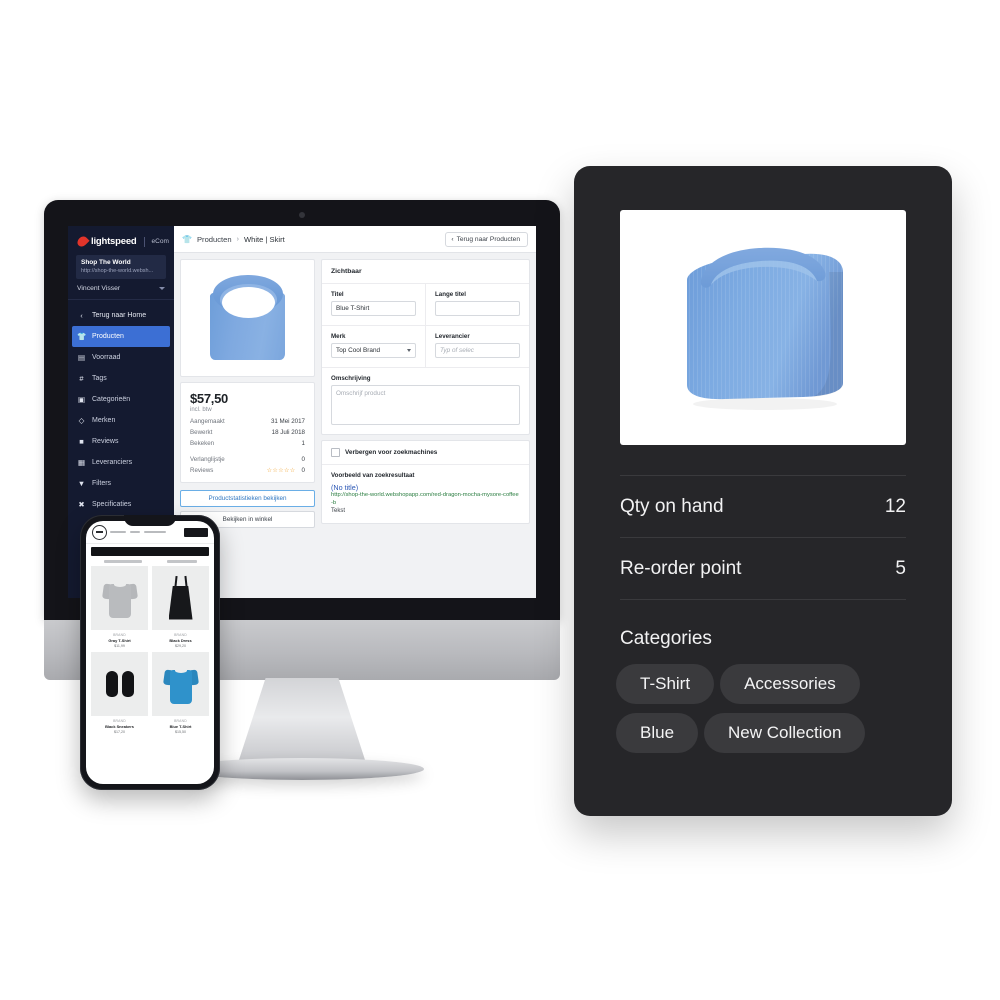  I want to click on sidebar-item-label: Producten, so click(108, 337).